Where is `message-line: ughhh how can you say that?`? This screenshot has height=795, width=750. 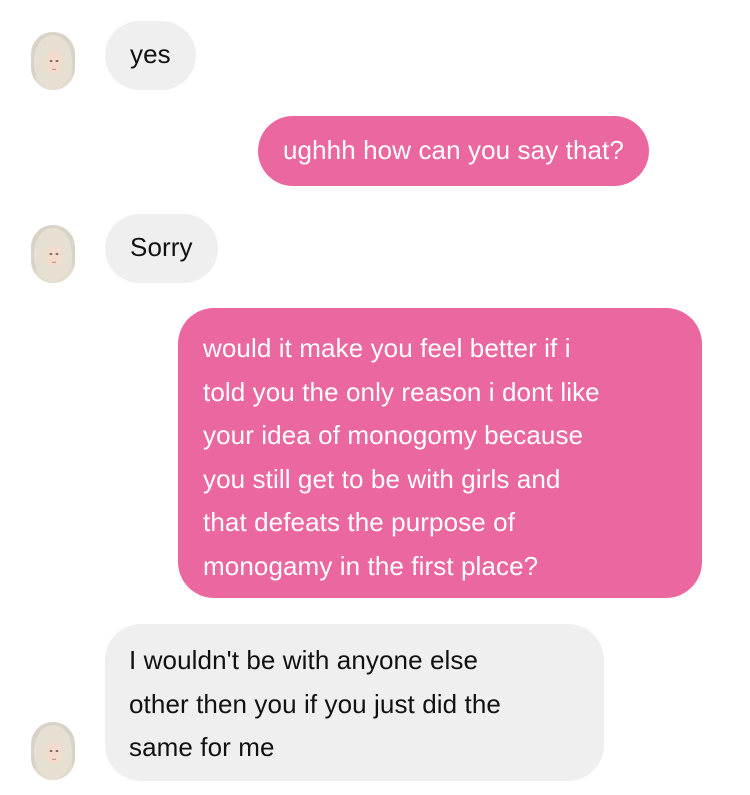
message-line: ughhh how can you say that? is located at coordinates (453, 150).